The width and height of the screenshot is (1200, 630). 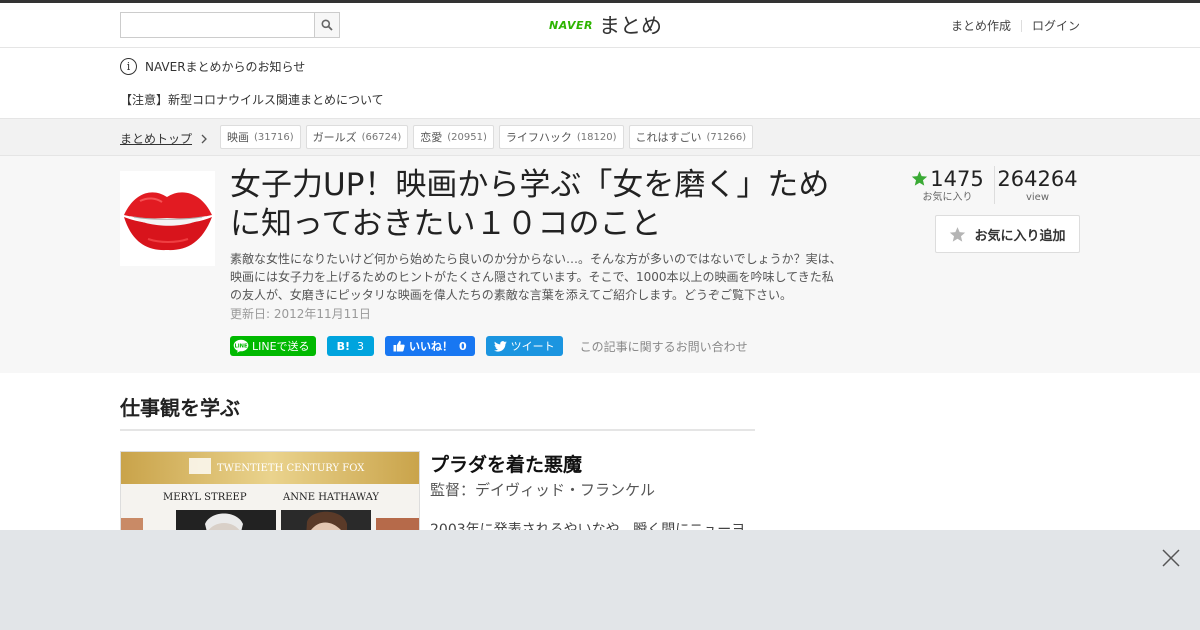 I want to click on login-link: ログイン, so click(x=1056, y=25).